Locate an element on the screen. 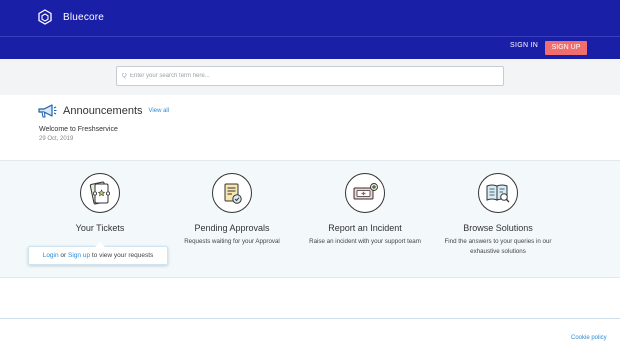  approvals-icon is located at coordinates (233, 193).